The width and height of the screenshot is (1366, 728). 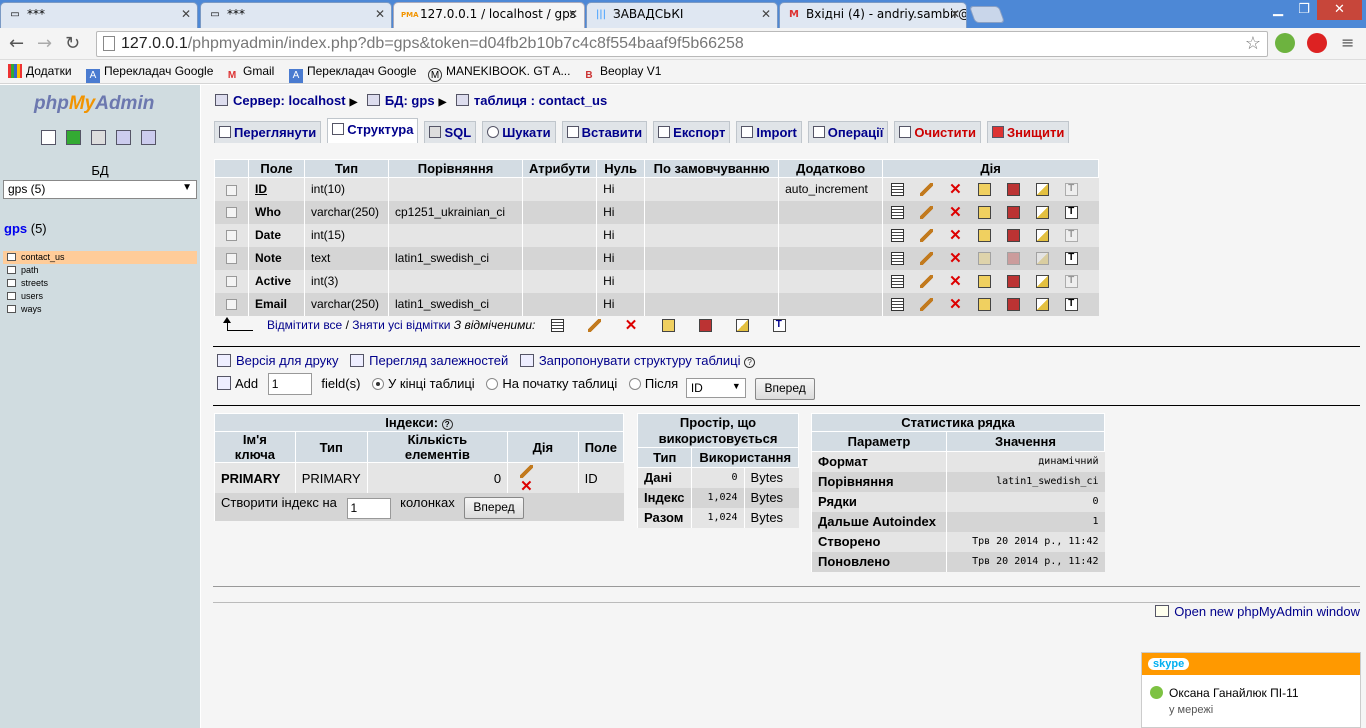 What do you see at coordinates (94, 104) in the screenshot?
I see `phpmyadmin-logo: phpMyAdmin` at bounding box center [94, 104].